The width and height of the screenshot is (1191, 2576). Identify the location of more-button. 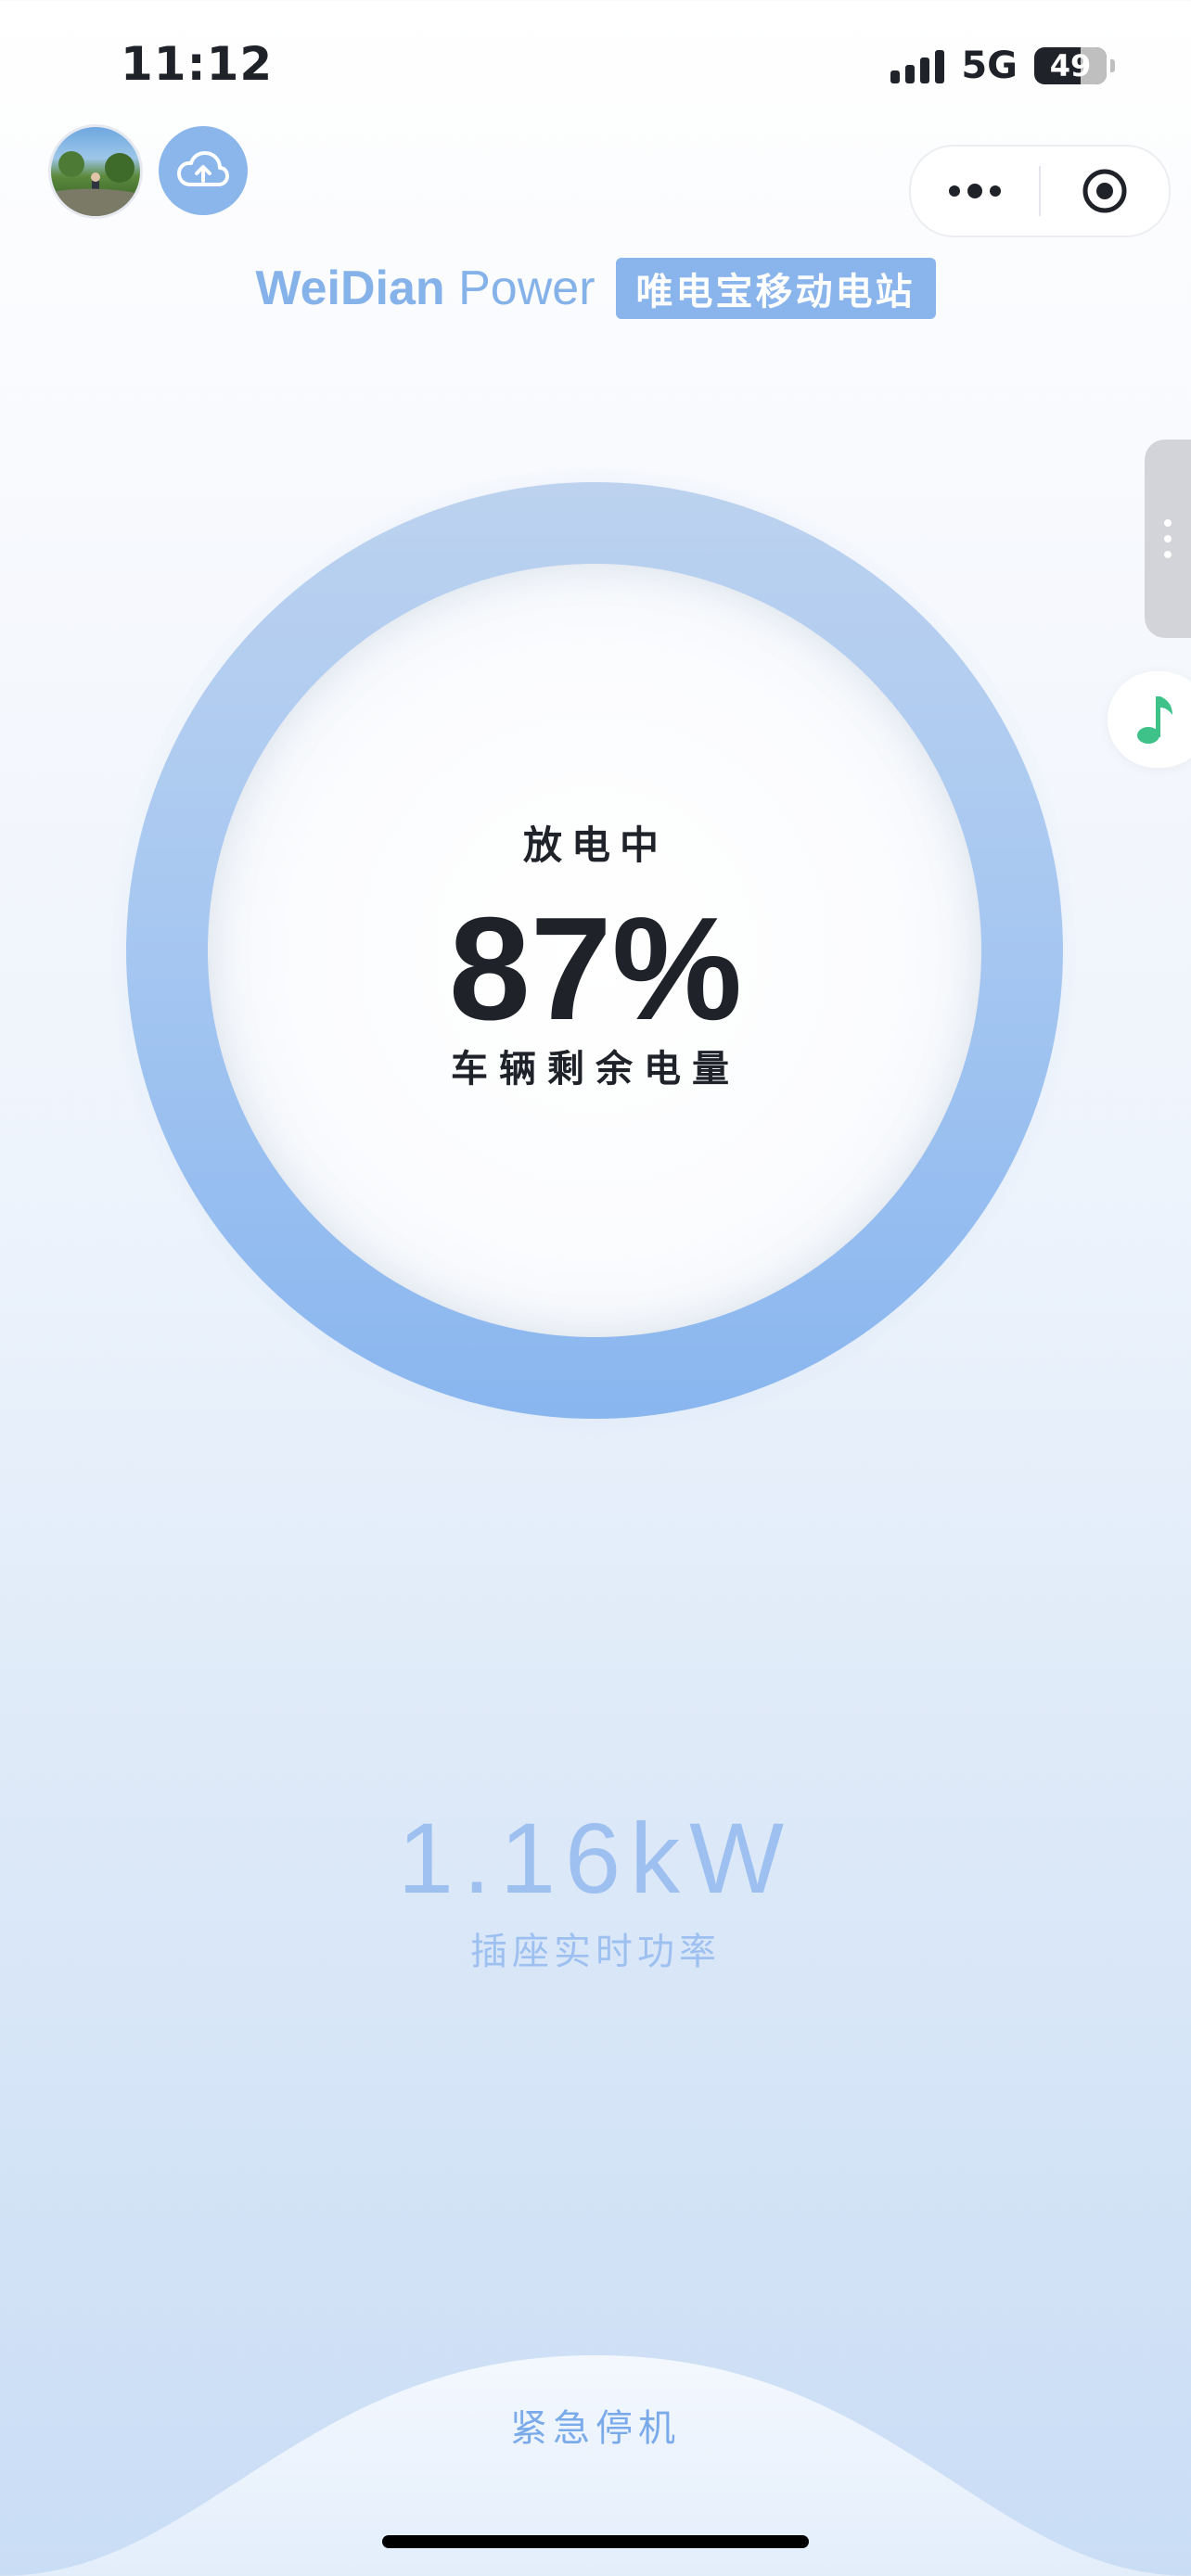
(975, 191).